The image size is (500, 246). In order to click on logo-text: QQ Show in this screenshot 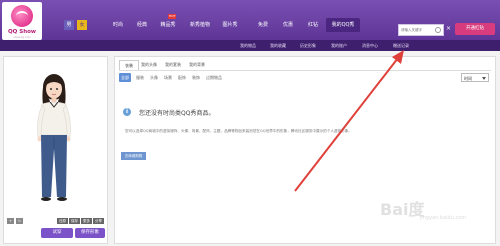, I will do `click(21, 32)`.